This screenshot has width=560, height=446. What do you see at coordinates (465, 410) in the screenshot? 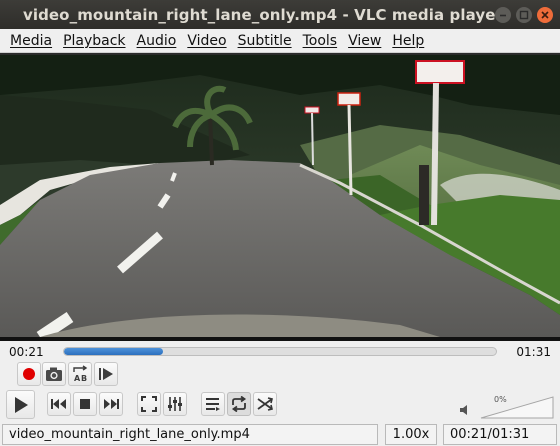
I see `speaker-icon` at bounding box center [465, 410].